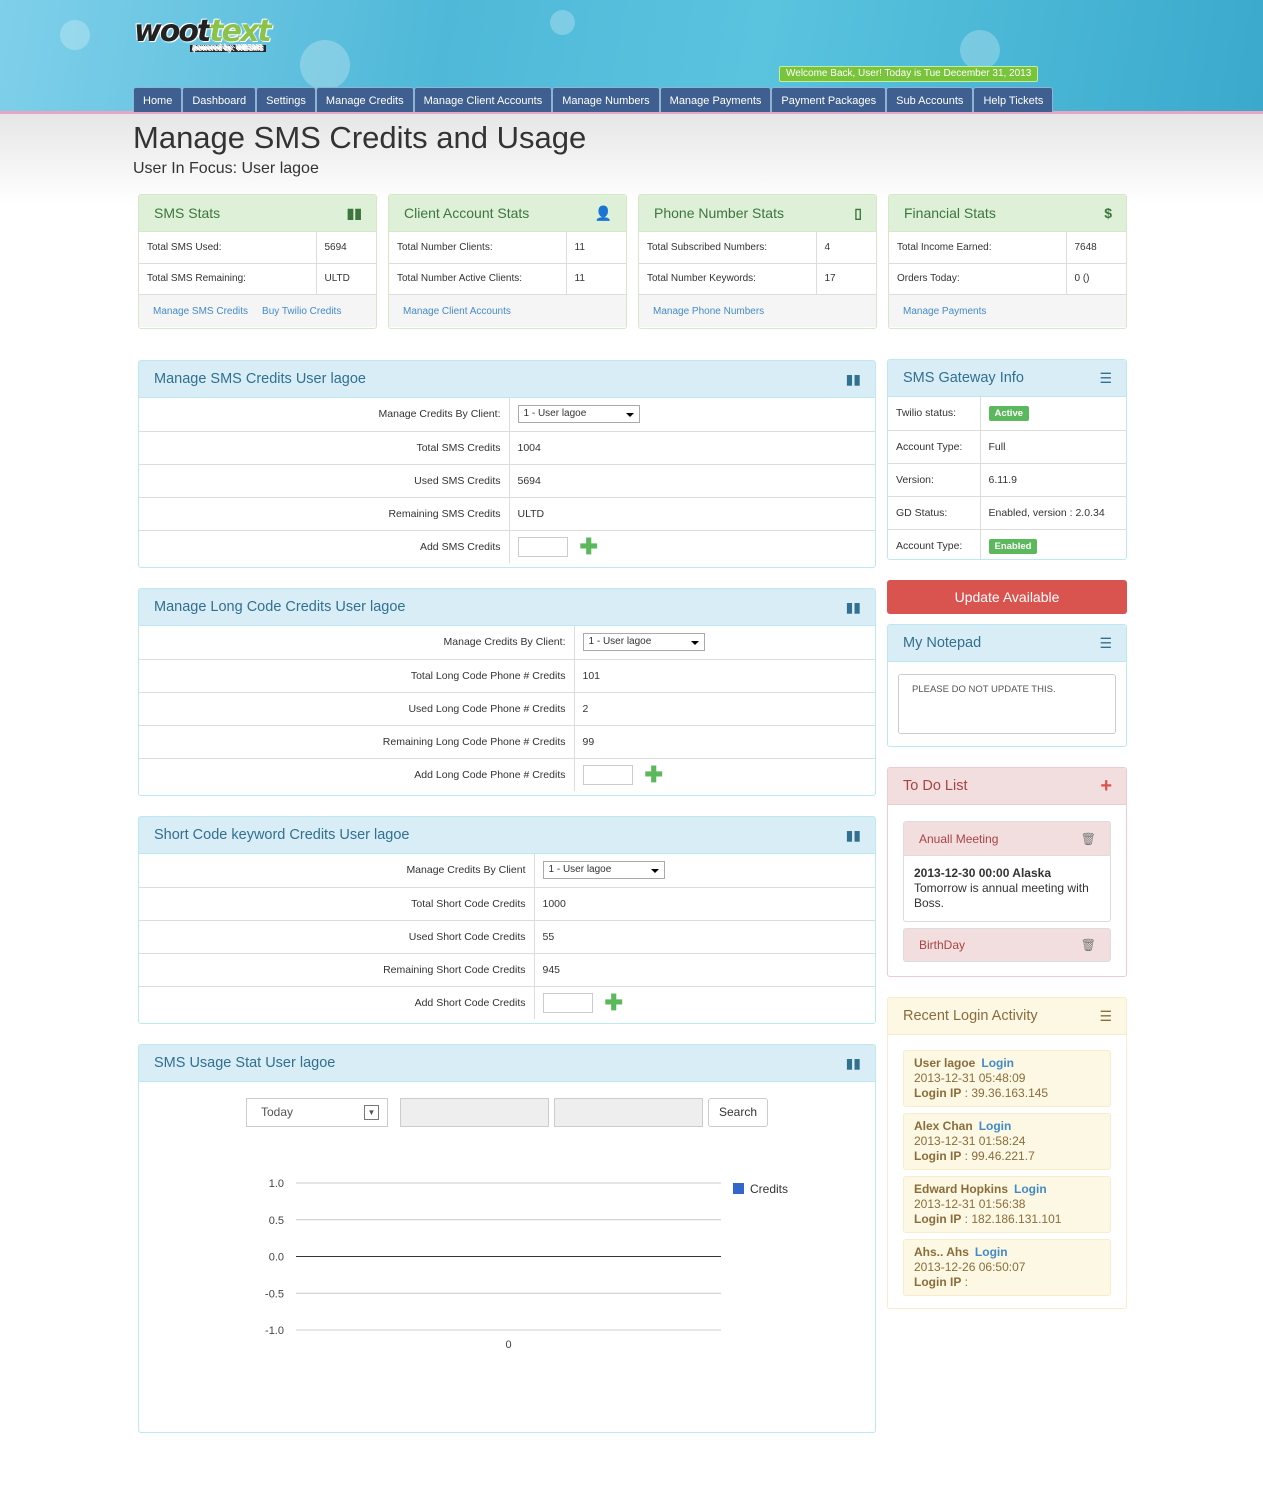 The height and width of the screenshot is (1503, 1263). I want to click on nav-item: Home, so click(158, 99).